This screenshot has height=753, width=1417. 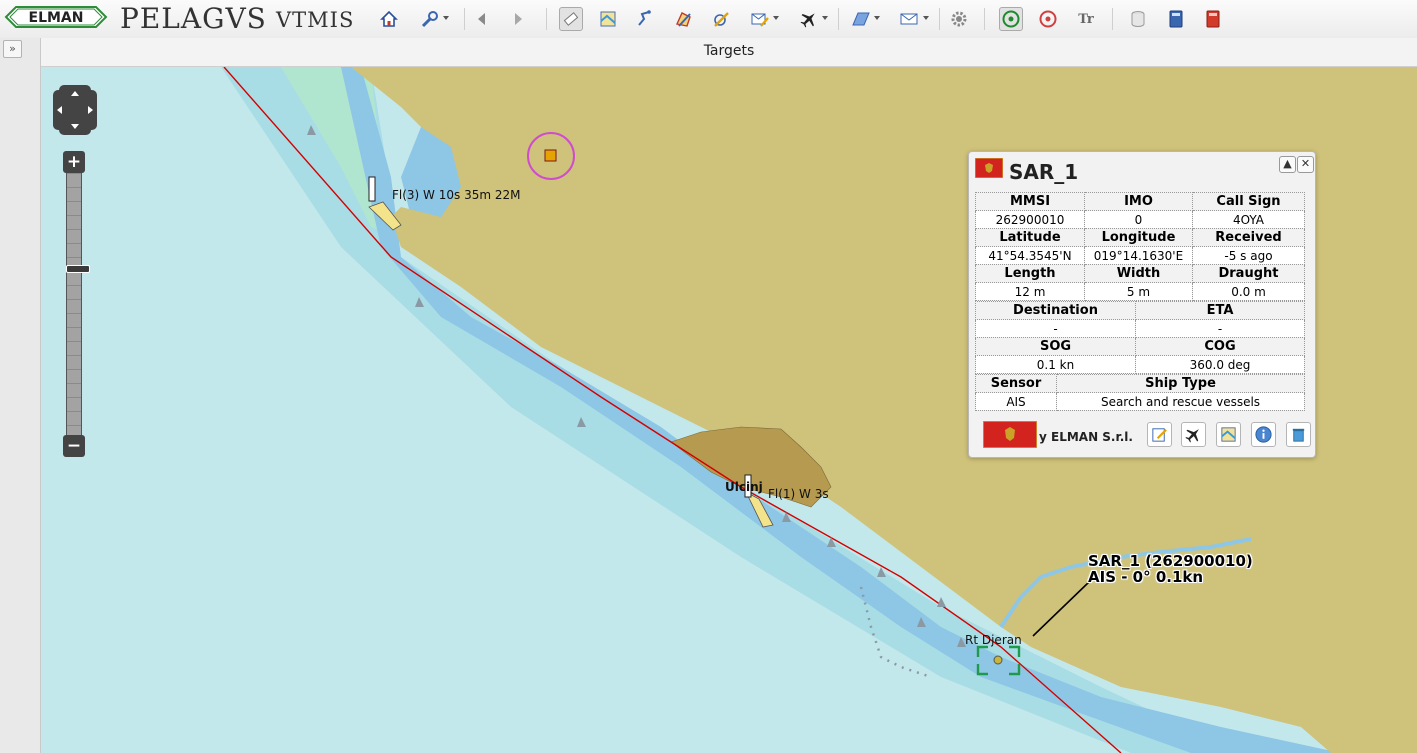 I want to click on collapse-popup-button: ▲, so click(x=1287, y=164).